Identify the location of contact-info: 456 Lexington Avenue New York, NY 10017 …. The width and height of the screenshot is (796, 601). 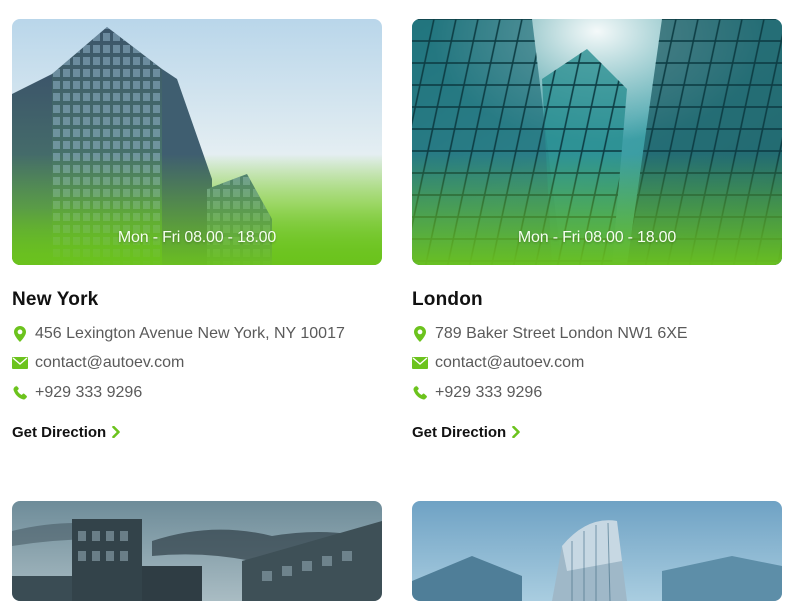
(197, 363).